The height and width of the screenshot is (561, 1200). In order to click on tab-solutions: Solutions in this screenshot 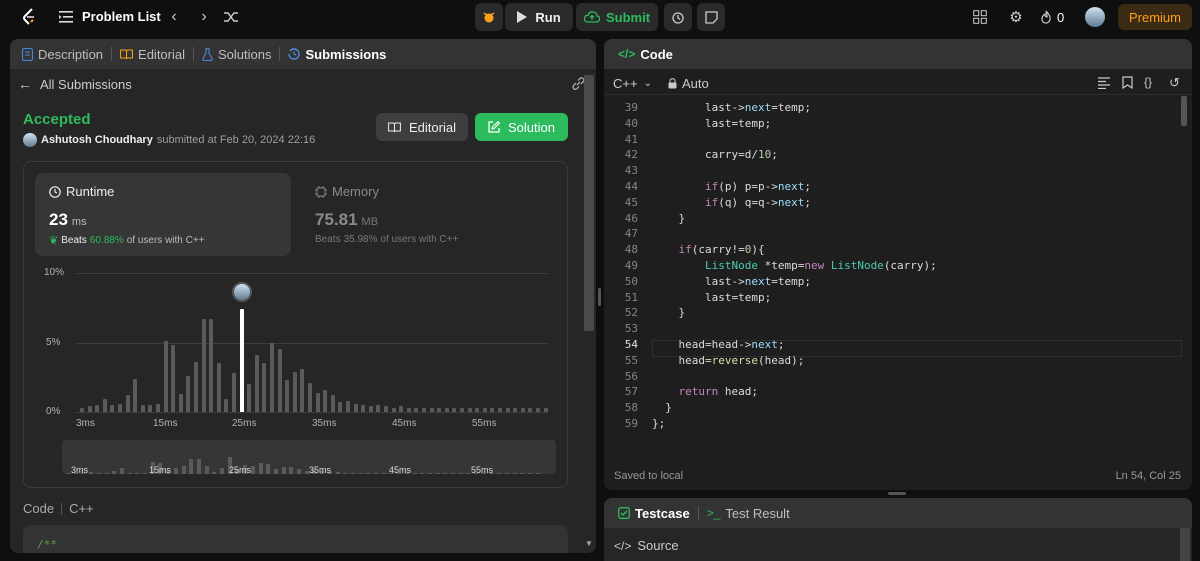, I will do `click(236, 54)`.